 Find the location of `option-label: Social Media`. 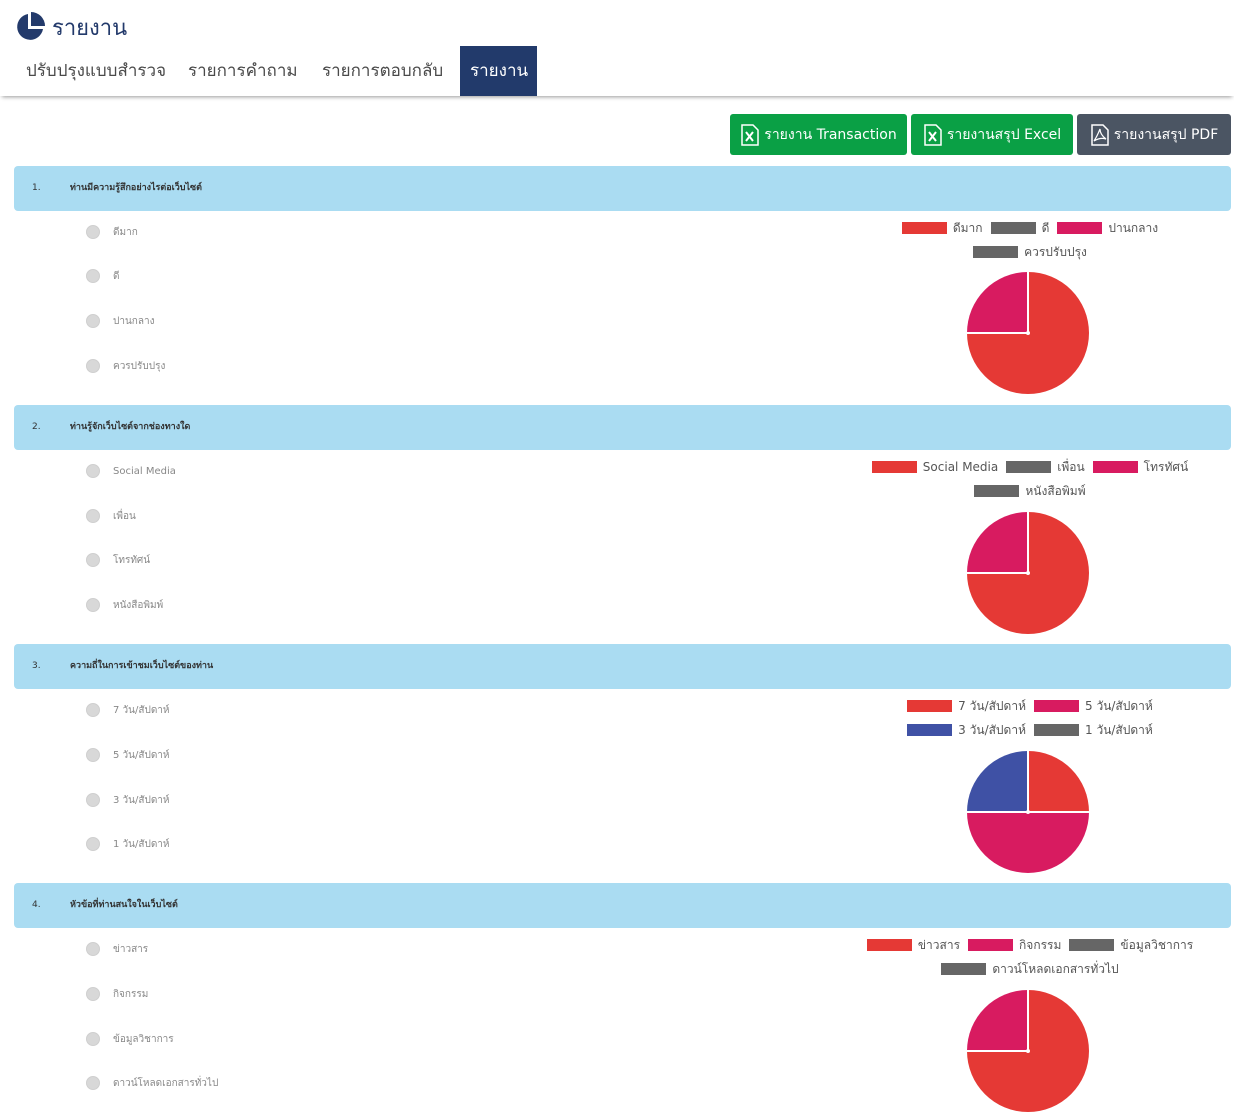

option-label: Social Media is located at coordinates (144, 471).